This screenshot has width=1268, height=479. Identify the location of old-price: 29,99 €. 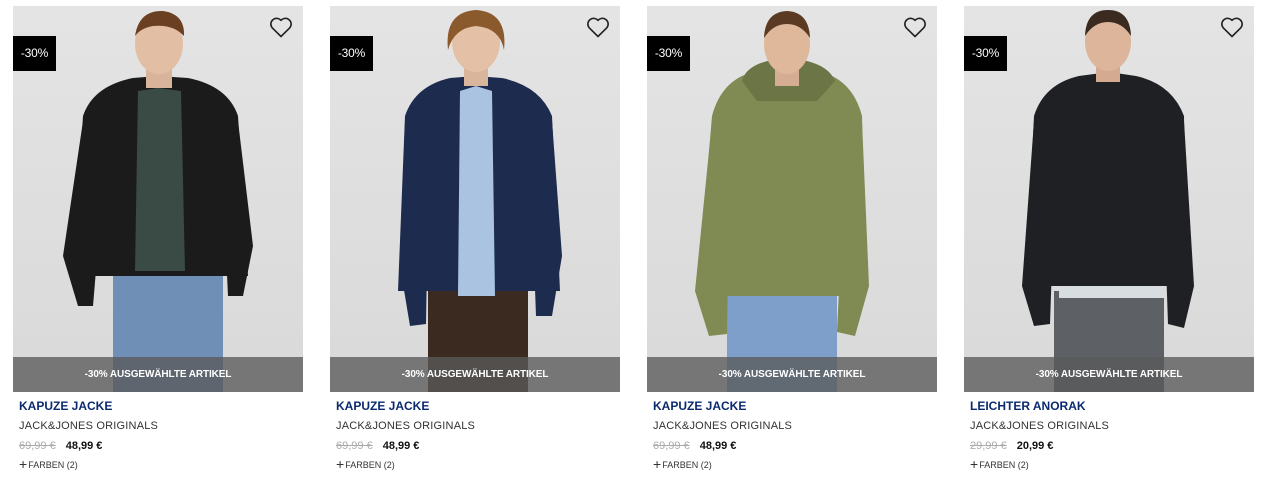
(988, 446).